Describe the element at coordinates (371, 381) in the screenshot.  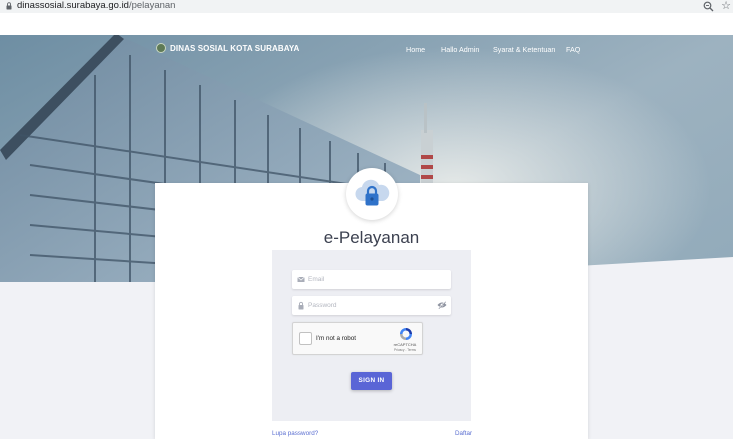
I see `sign-in-button: SIGN IN` at that location.